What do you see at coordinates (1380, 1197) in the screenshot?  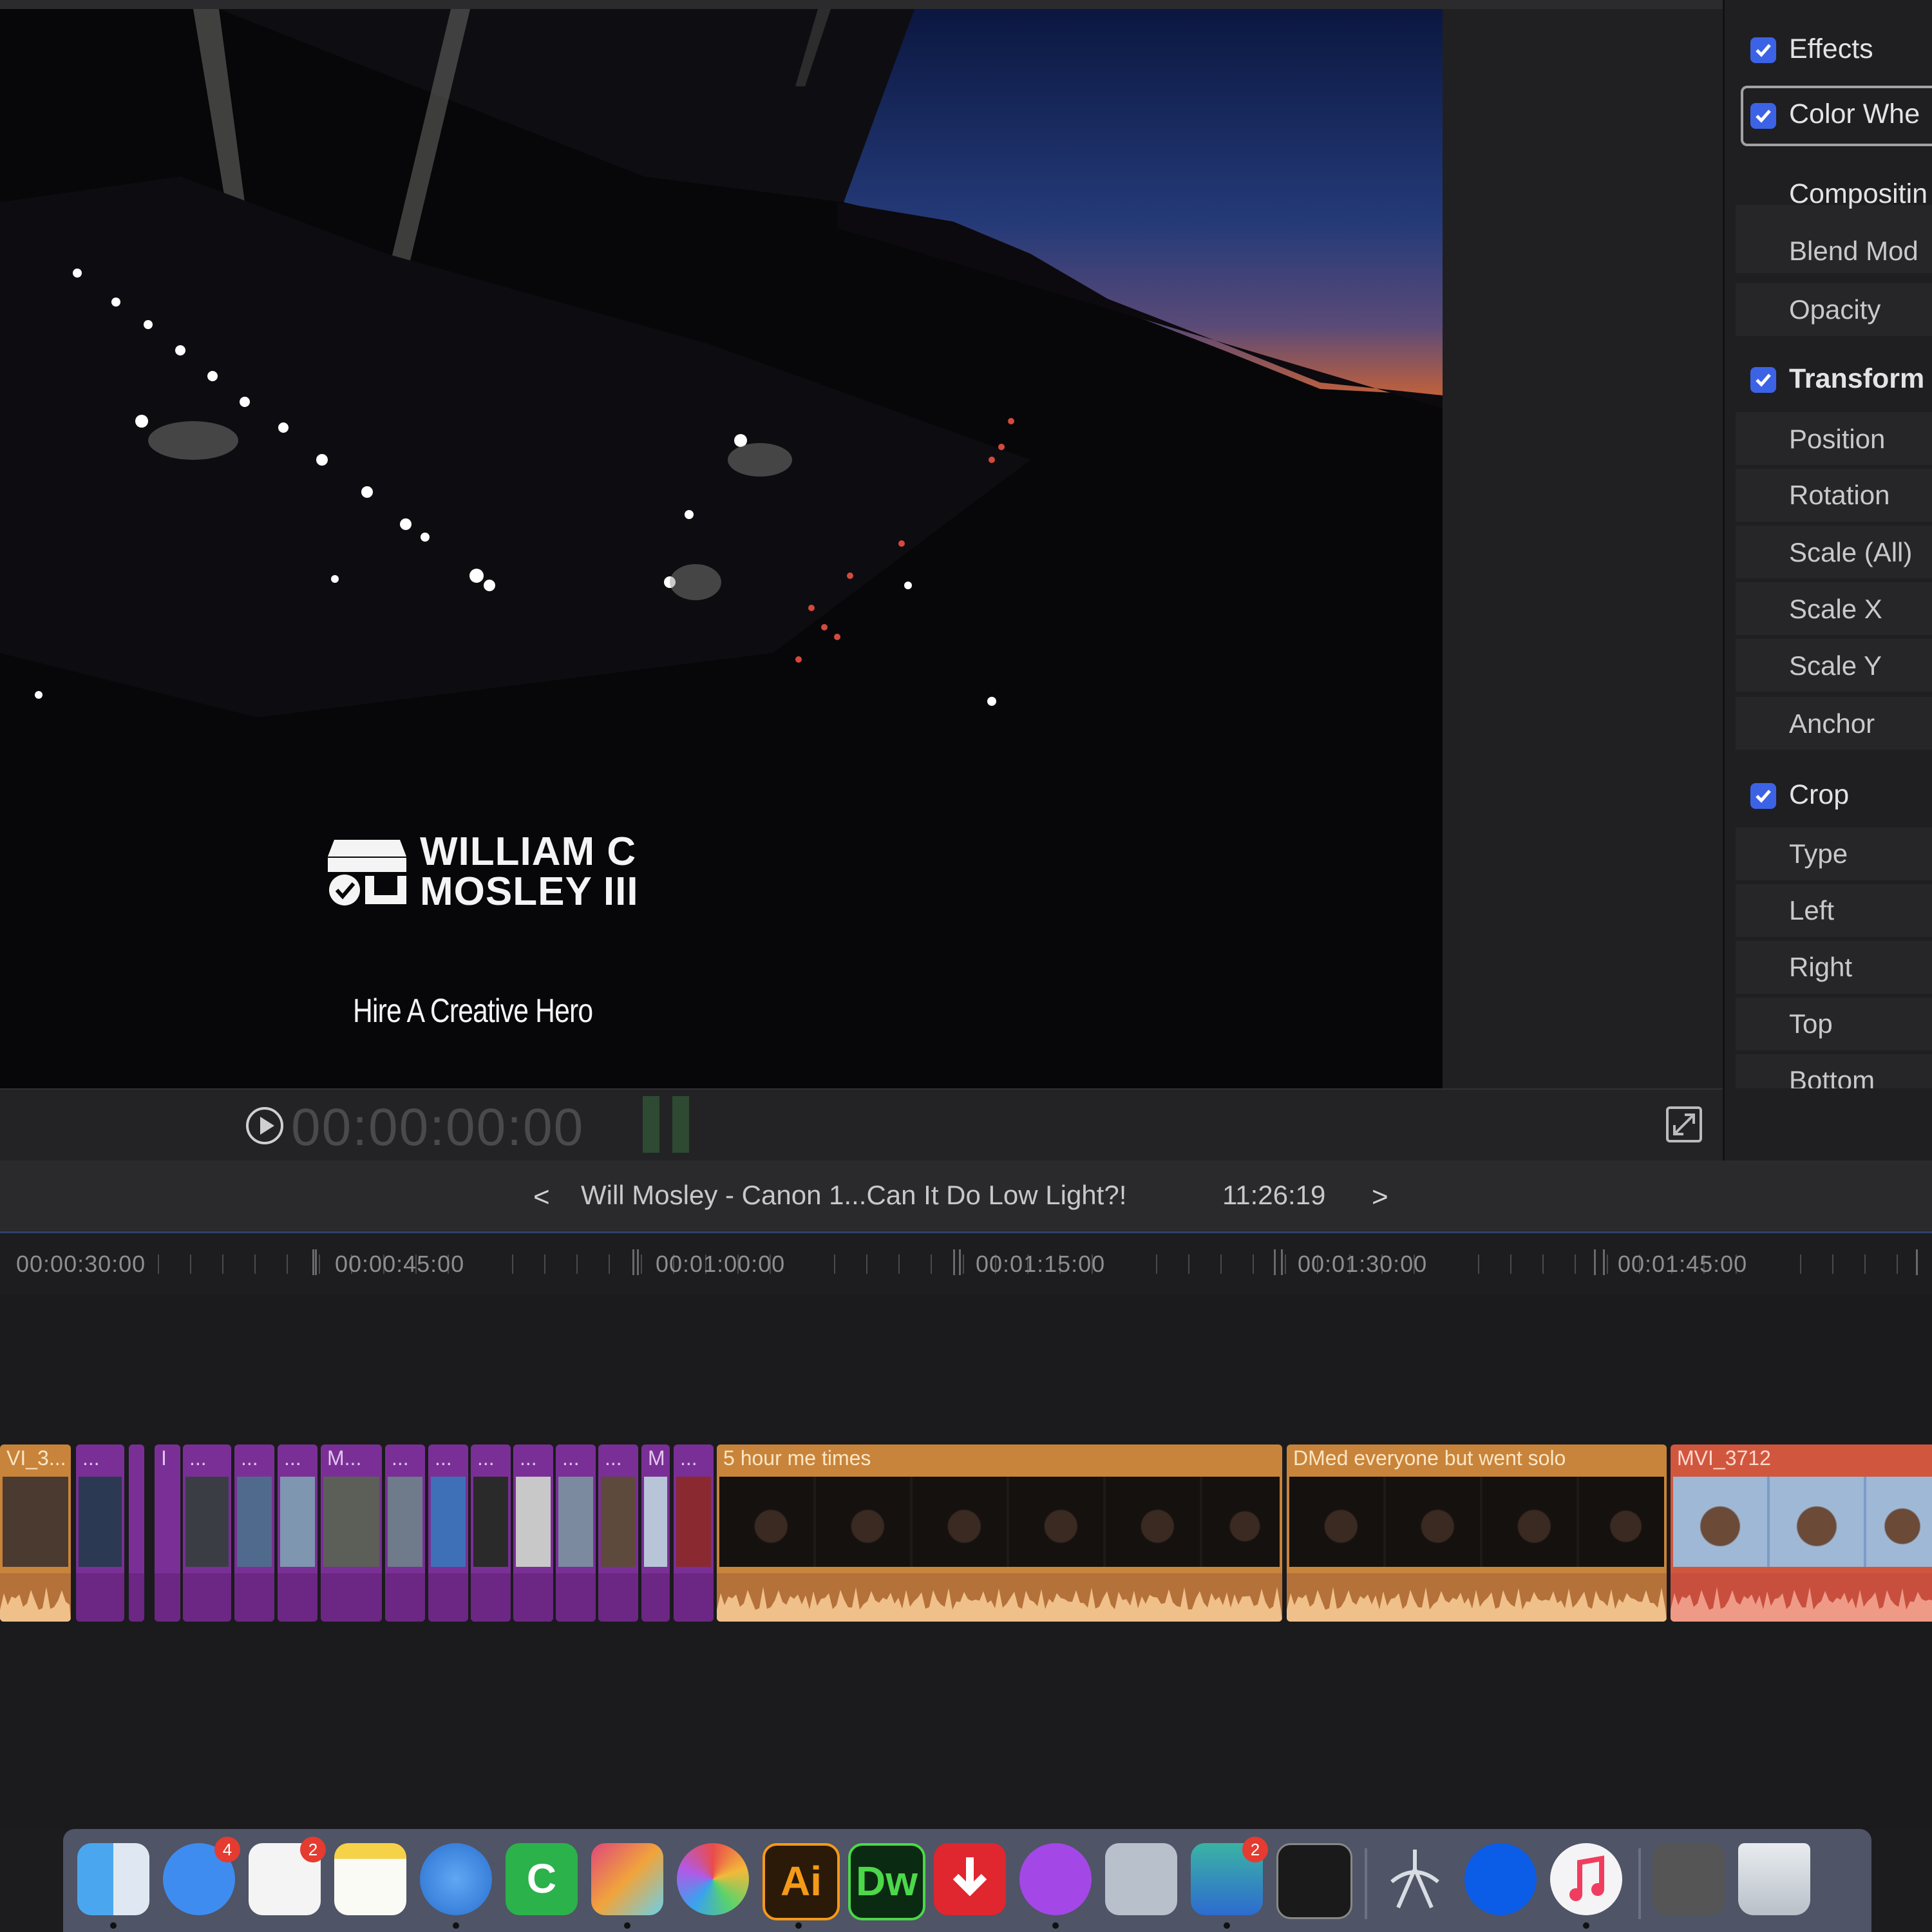 I see `next-project-button: >` at bounding box center [1380, 1197].